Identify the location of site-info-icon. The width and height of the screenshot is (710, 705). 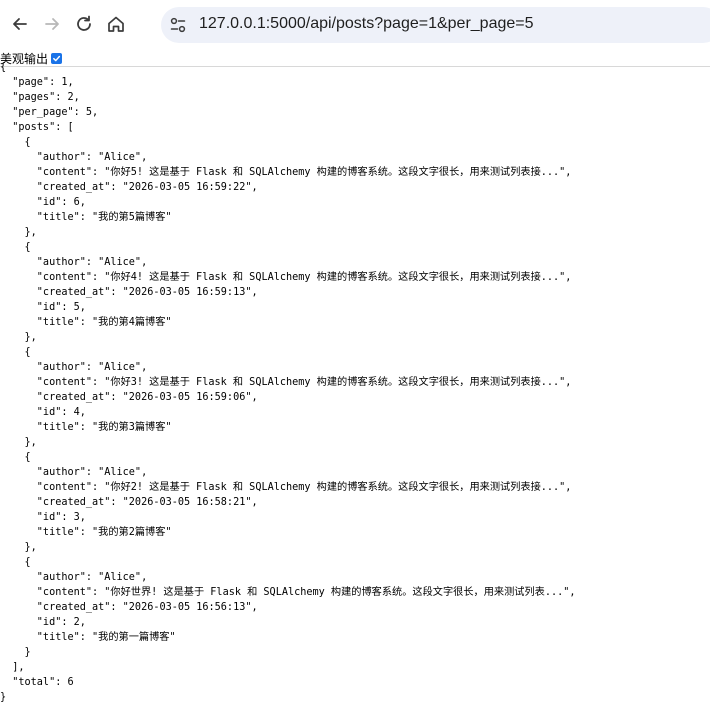
(178, 25).